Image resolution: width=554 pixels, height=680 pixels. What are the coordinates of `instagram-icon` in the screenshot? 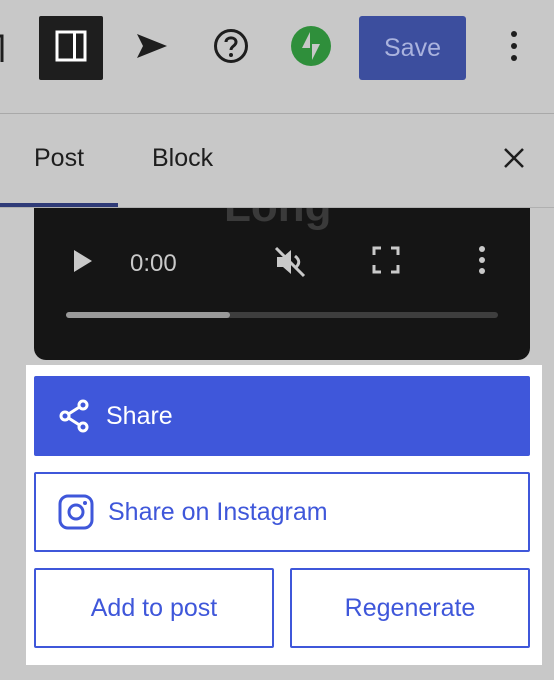 It's located at (76, 512).